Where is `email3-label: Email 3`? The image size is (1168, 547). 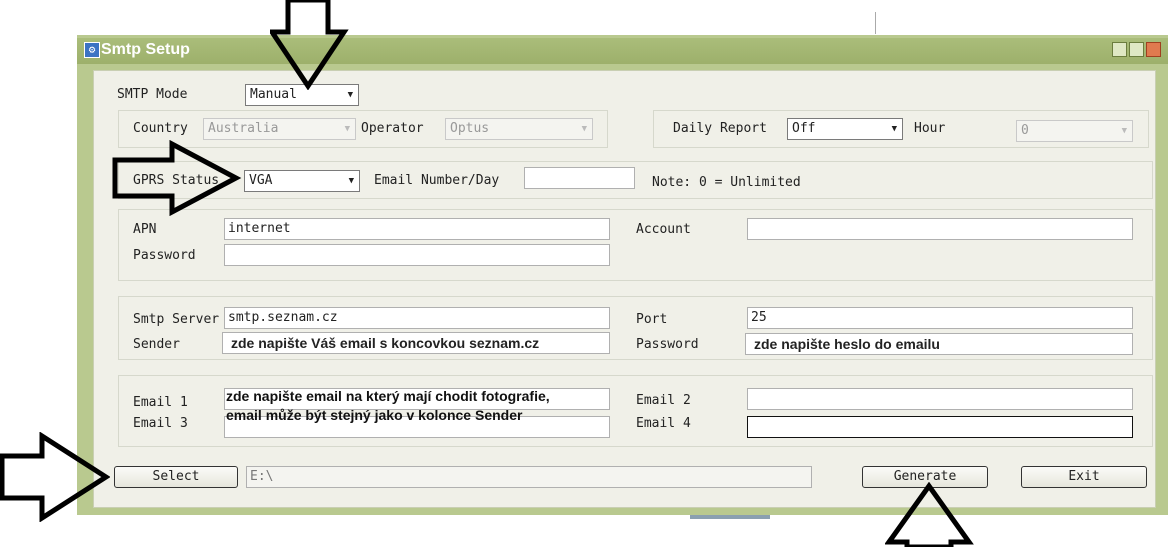
email3-label: Email 3 is located at coordinates (160, 423).